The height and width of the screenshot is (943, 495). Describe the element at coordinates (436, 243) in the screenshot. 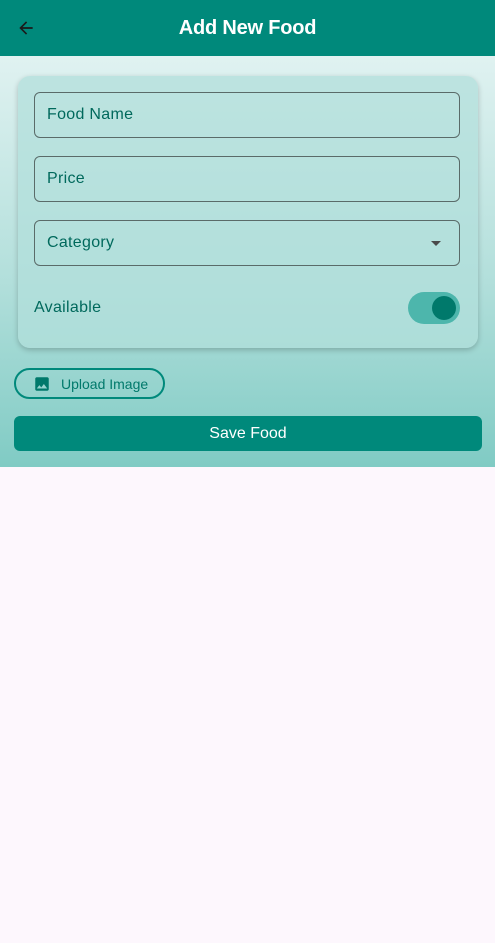

I see `dropdown-arrow-icon` at that location.